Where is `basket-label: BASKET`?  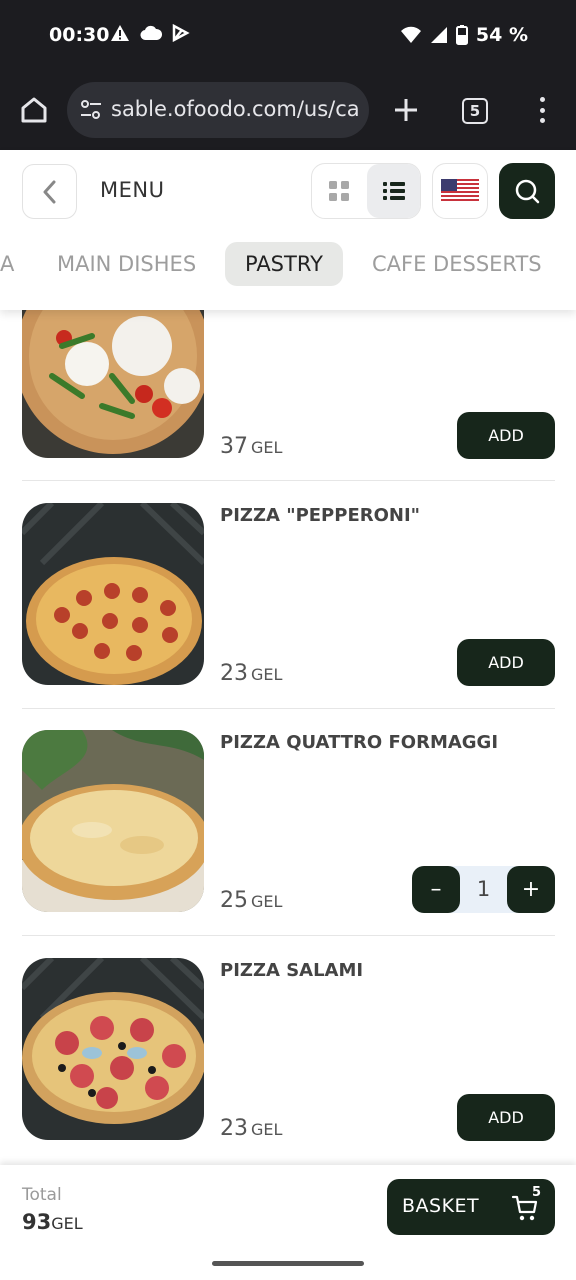 basket-label: BASKET is located at coordinates (441, 1206).